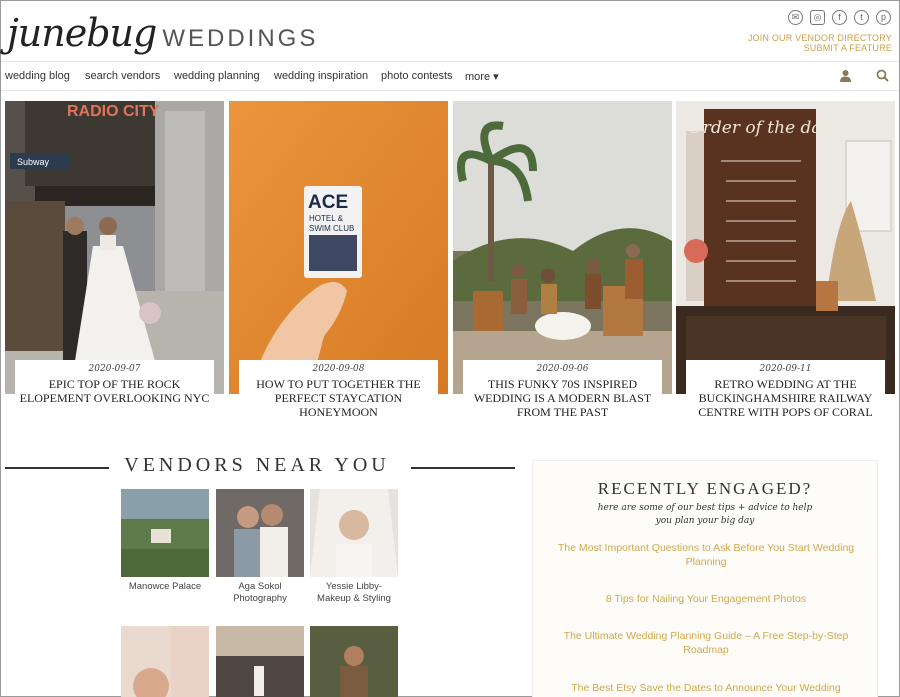 The image size is (900, 697). I want to click on join-vendor-directory-link: JOIN OUR VENDOR DIRECTORY, so click(820, 38).